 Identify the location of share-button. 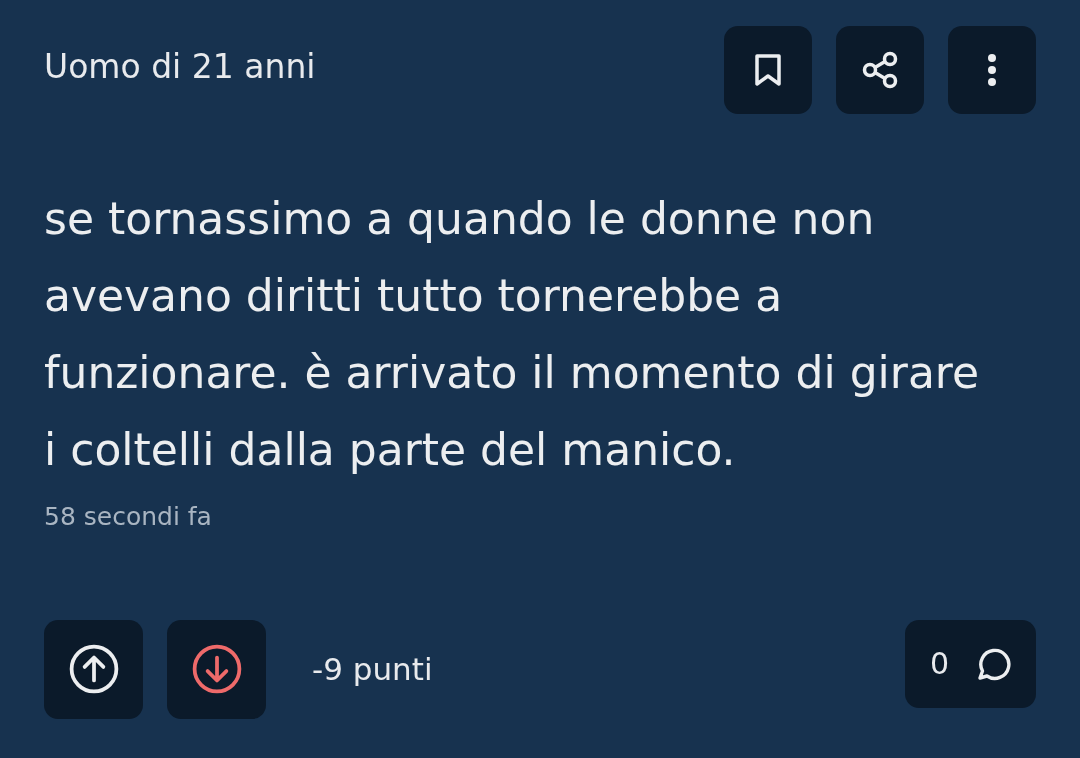
(880, 70).